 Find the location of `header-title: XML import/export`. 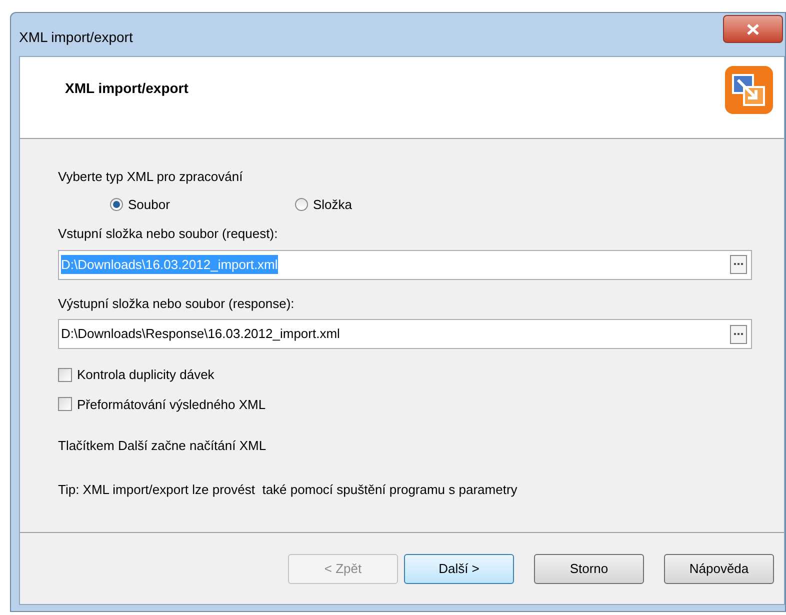

header-title: XML import/export is located at coordinates (126, 88).